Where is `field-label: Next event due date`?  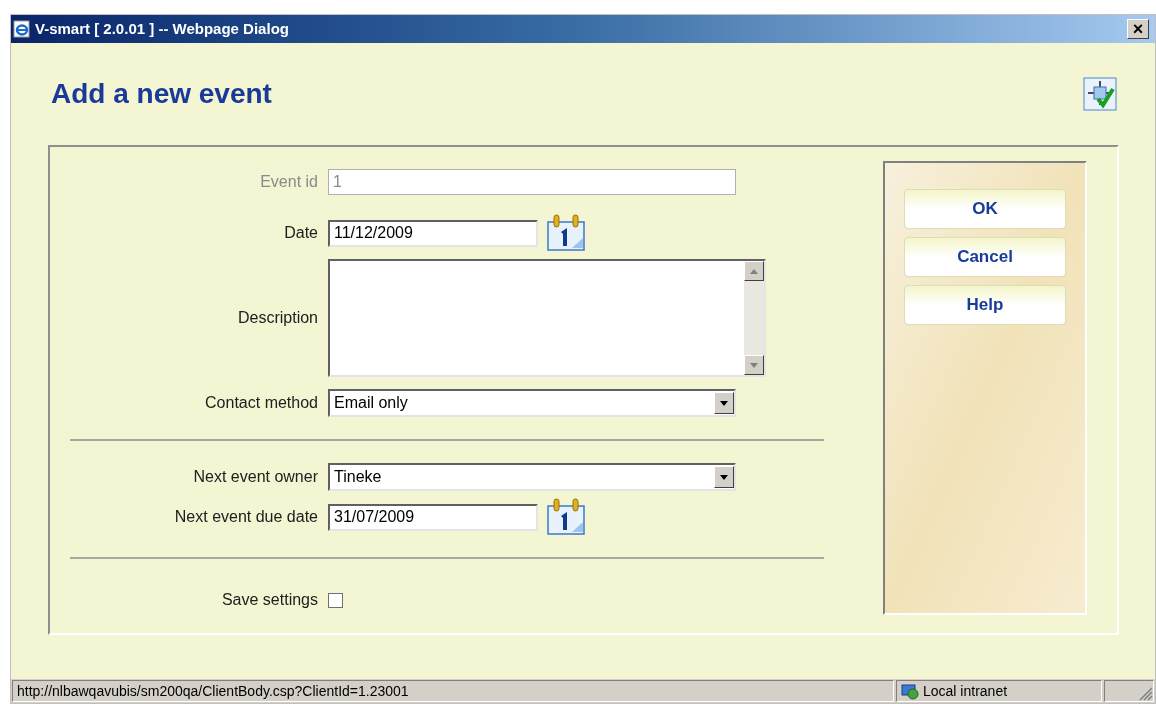 field-label: Next event due date is located at coordinates (246, 517).